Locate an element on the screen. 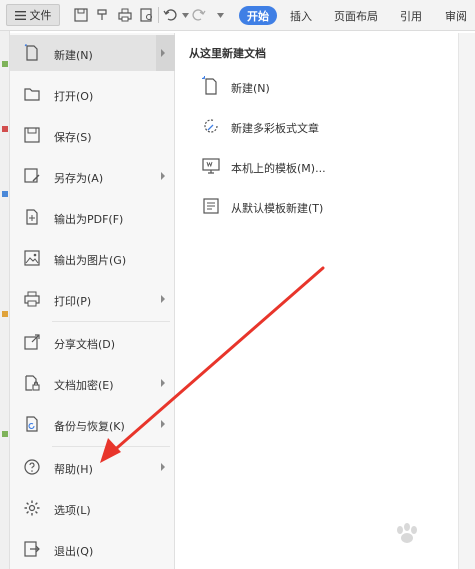 The image size is (475, 569). menu-item-backup: 备份与恢复(K) is located at coordinates (92, 424).